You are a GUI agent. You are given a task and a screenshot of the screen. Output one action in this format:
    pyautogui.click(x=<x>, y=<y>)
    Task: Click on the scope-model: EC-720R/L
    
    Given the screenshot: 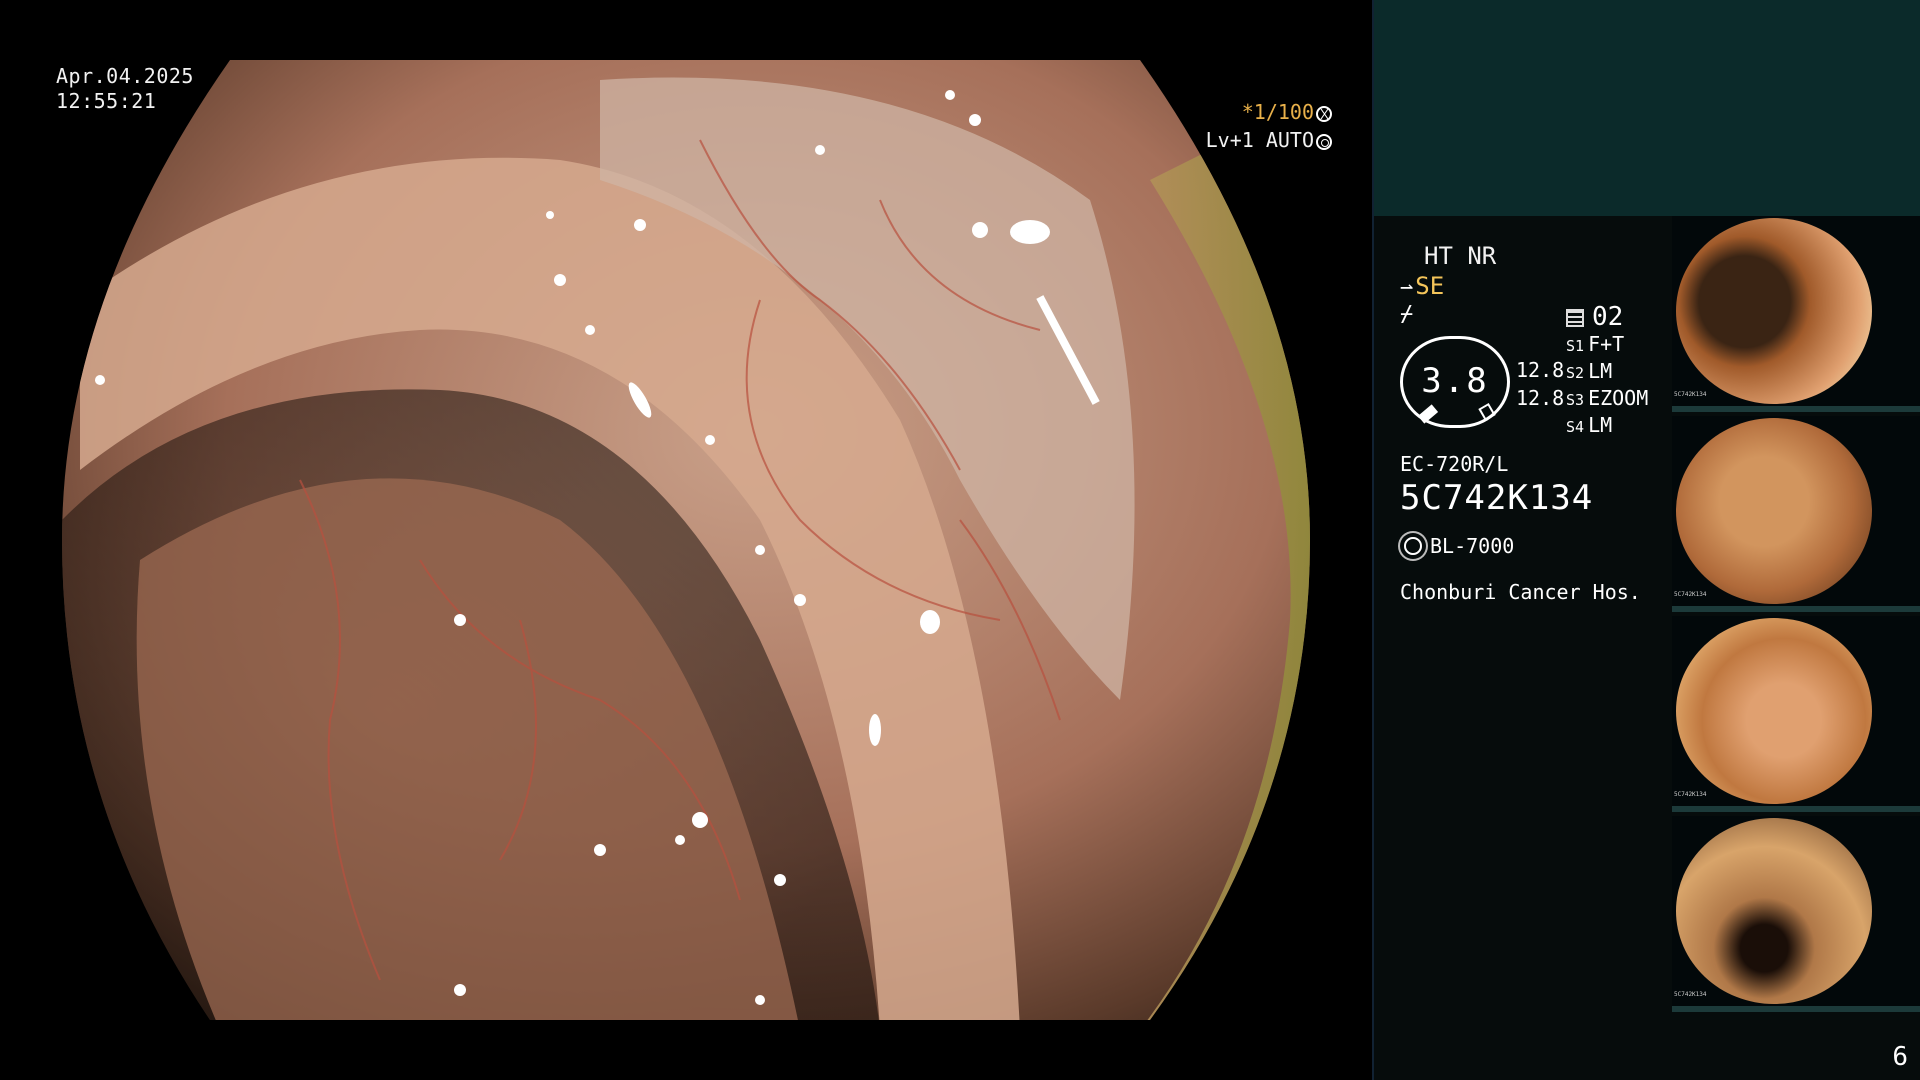 What is the action you would take?
    pyautogui.click(x=1454, y=464)
    